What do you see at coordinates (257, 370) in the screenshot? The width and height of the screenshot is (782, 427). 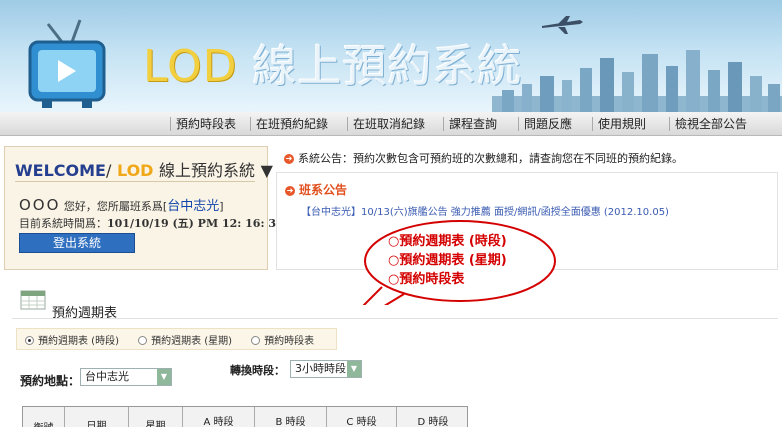 I see `slot-label: 轉換時段：` at bounding box center [257, 370].